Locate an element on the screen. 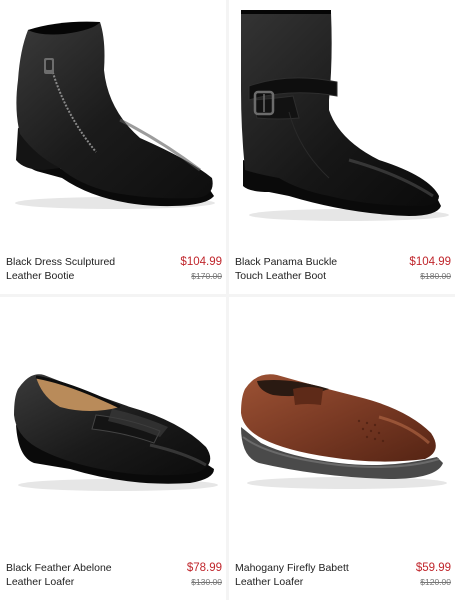 Image resolution: width=455 pixels, height=600 pixels. product-name: Black Panama Buckle Touch Leather Boot is located at coordinates (297, 269).